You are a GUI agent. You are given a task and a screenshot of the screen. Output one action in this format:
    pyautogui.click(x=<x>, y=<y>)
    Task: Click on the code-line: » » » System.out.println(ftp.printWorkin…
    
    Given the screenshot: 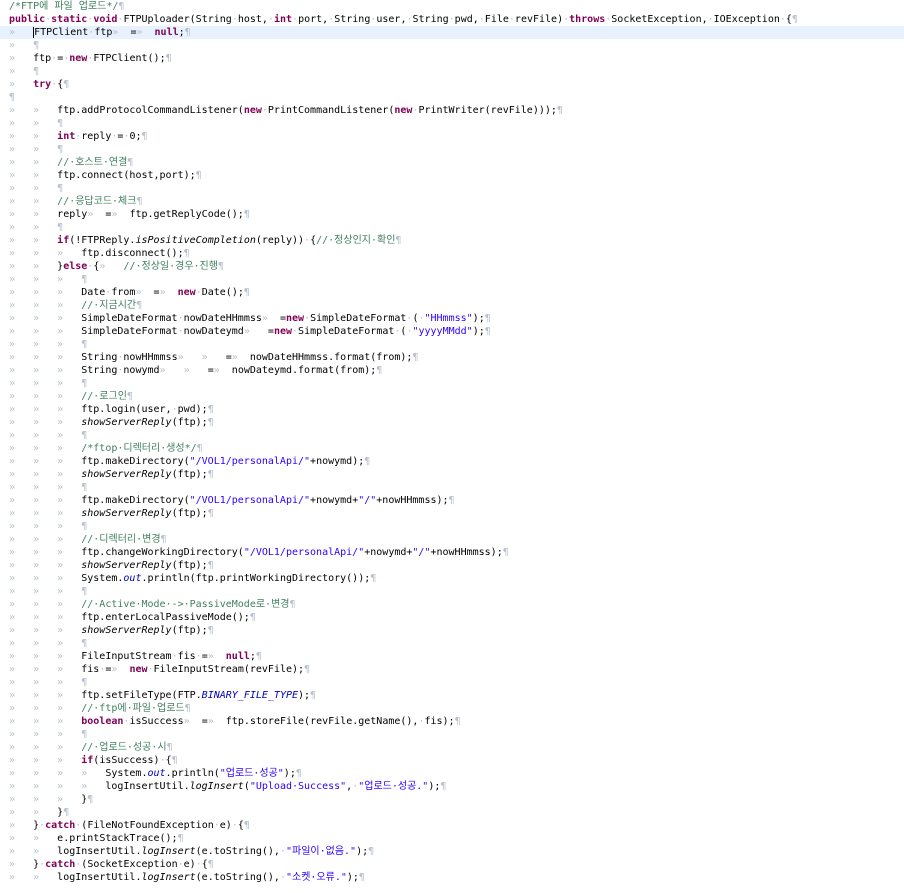 What is the action you would take?
    pyautogui.click(x=452, y=578)
    